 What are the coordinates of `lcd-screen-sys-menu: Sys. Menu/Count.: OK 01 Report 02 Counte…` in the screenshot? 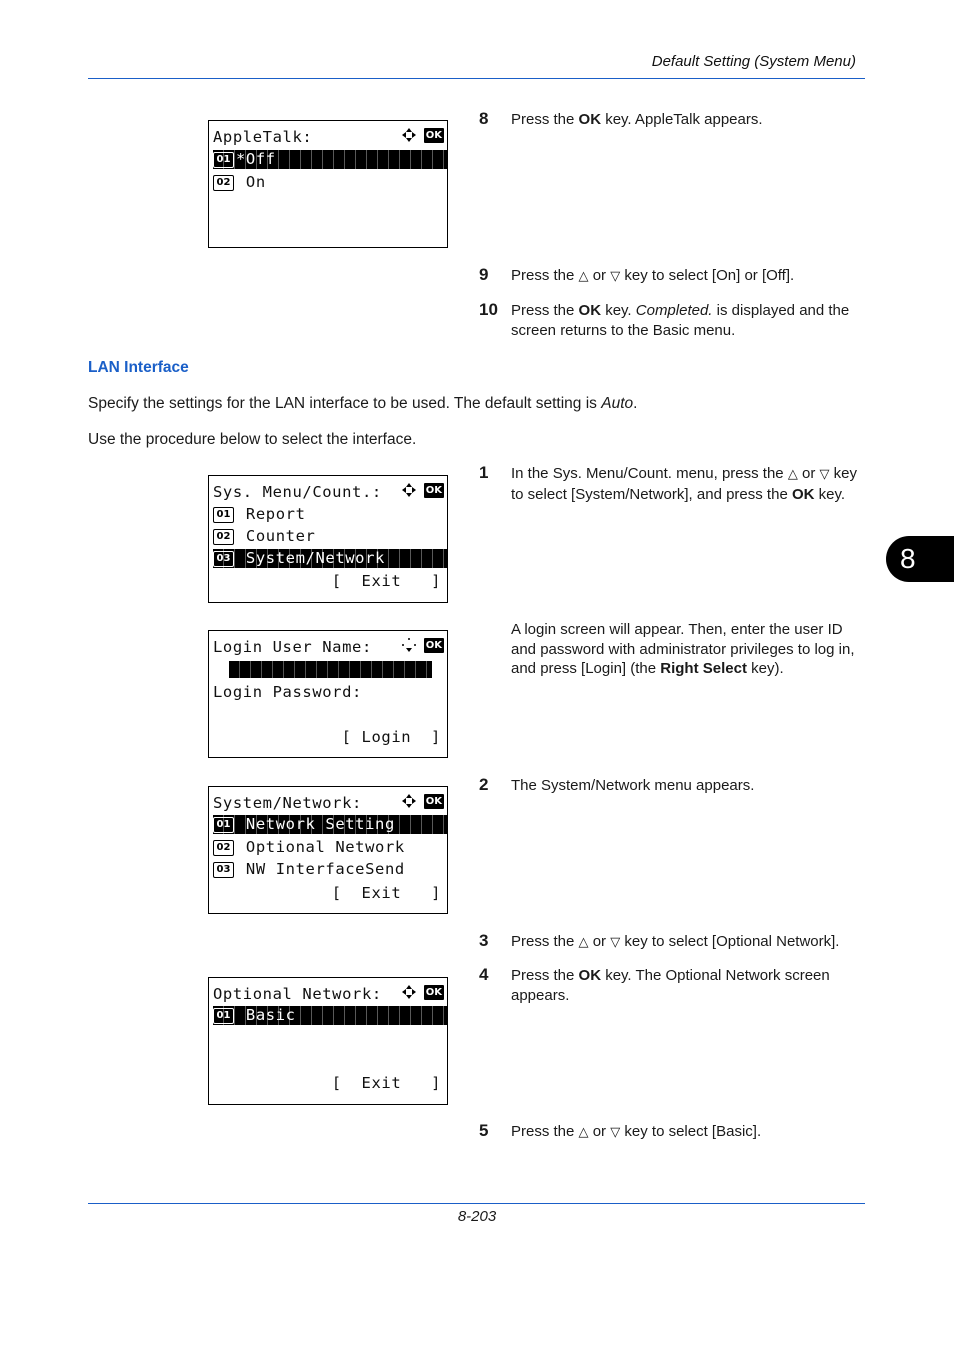 It's located at (328, 539).